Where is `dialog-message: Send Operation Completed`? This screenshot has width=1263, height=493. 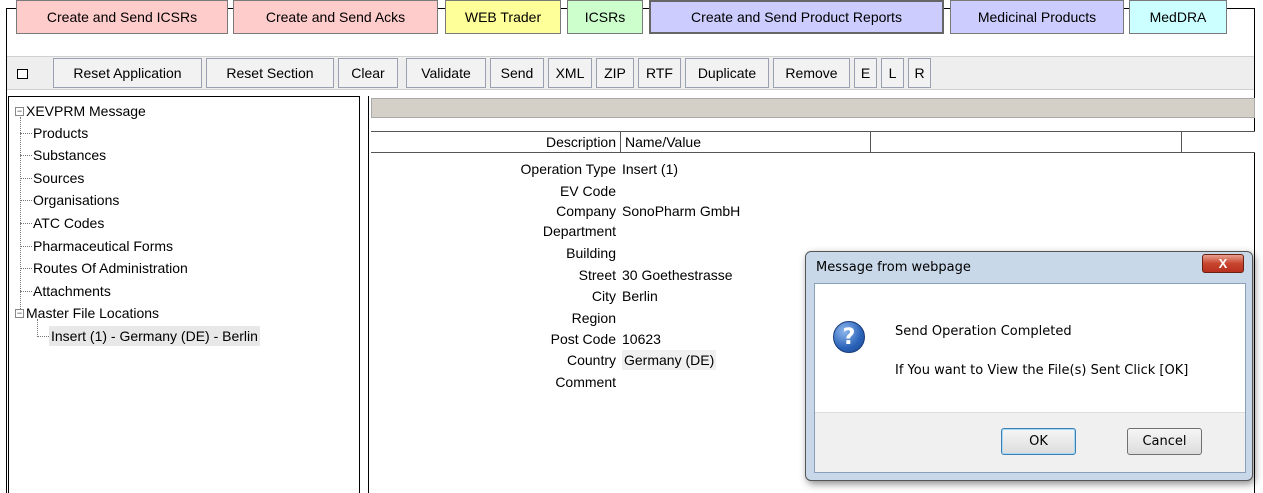 dialog-message: Send Operation Completed is located at coordinates (983, 331).